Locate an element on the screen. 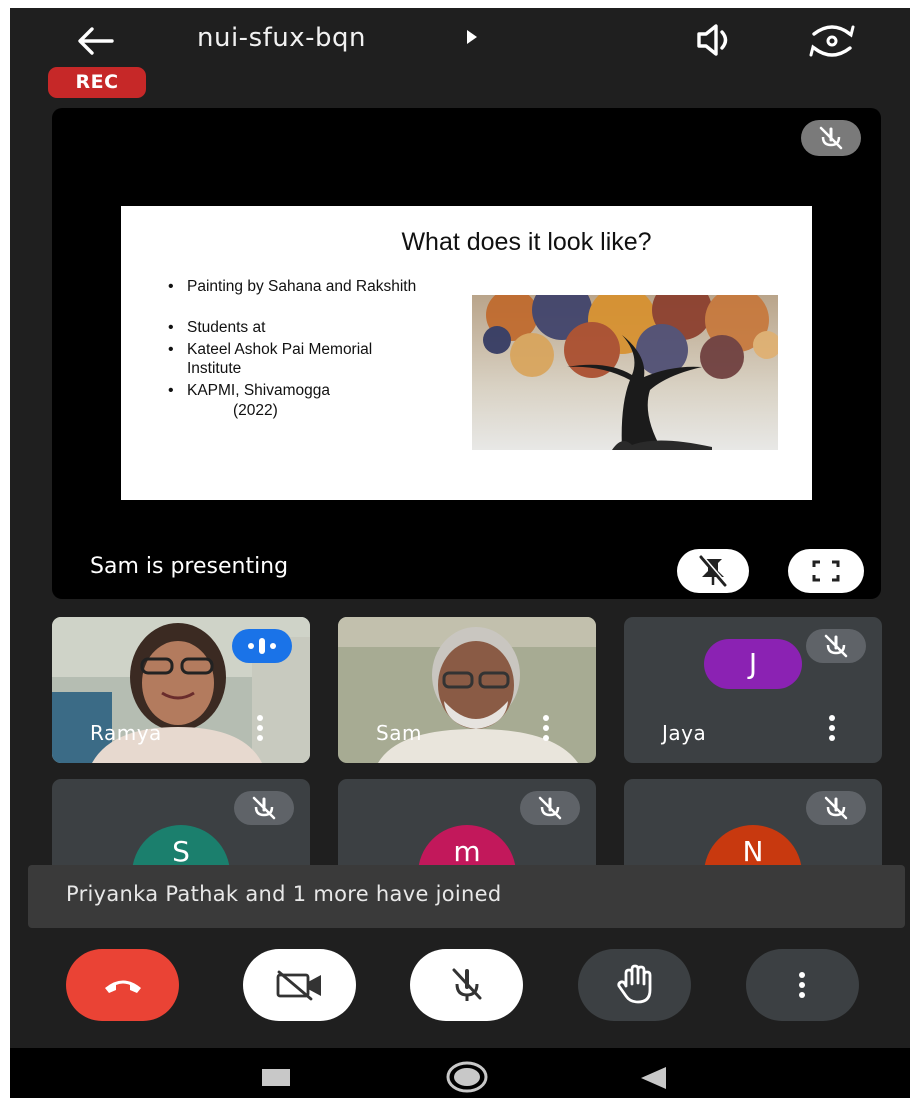 Image resolution: width=917 pixels, height=1102 pixels. phone-hangup-icon is located at coordinates (123, 986).